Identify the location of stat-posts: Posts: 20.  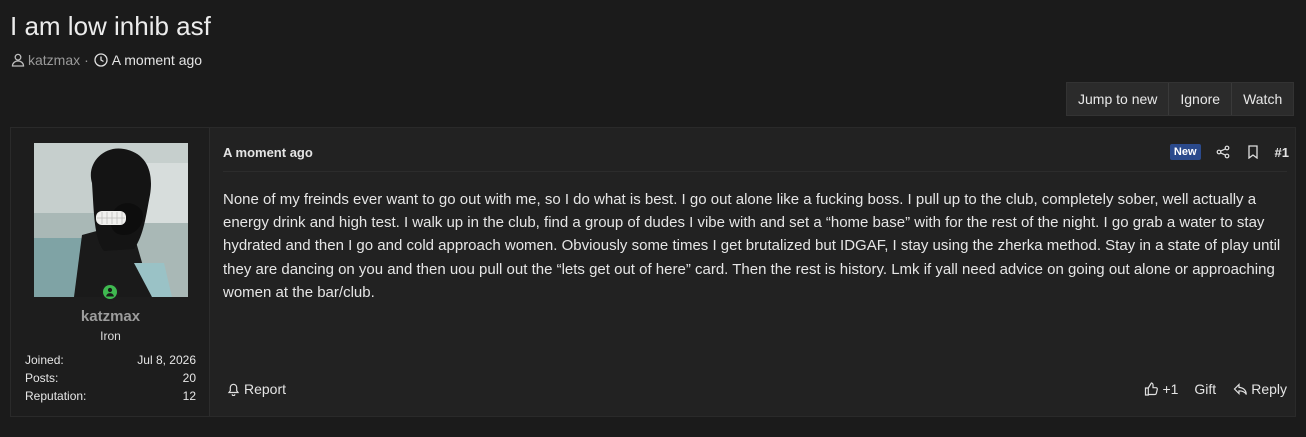
(110, 378).